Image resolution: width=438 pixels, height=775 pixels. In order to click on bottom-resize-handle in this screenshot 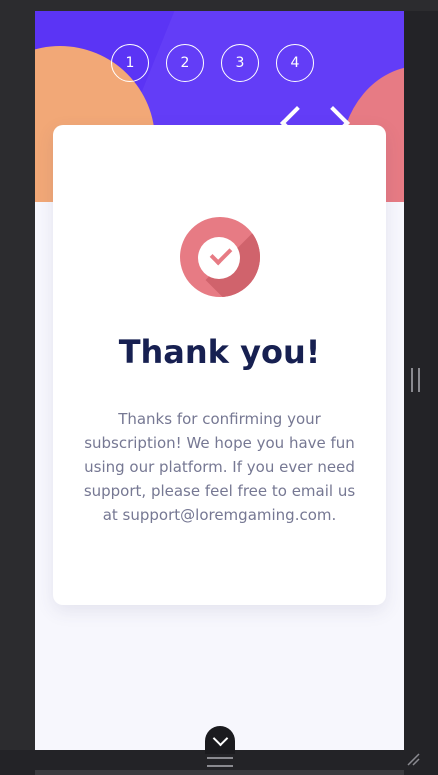, I will do `click(220, 762)`.